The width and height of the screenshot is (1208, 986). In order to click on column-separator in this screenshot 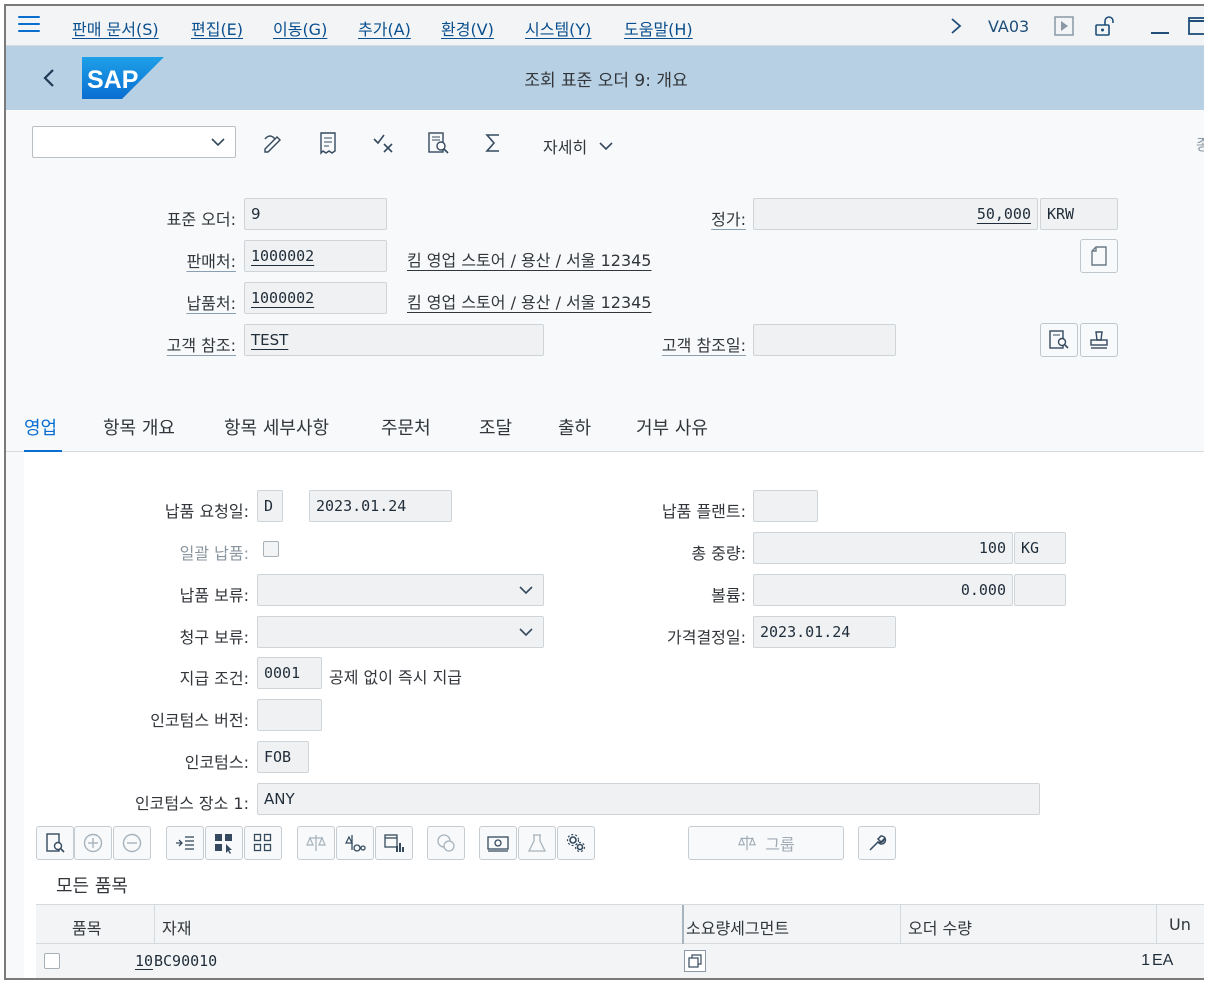, I will do `click(154, 925)`.